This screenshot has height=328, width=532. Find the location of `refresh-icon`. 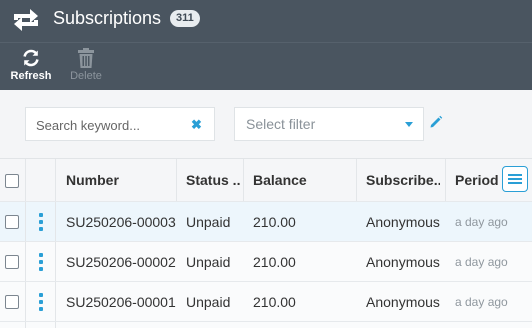

refresh-icon is located at coordinates (31, 58).